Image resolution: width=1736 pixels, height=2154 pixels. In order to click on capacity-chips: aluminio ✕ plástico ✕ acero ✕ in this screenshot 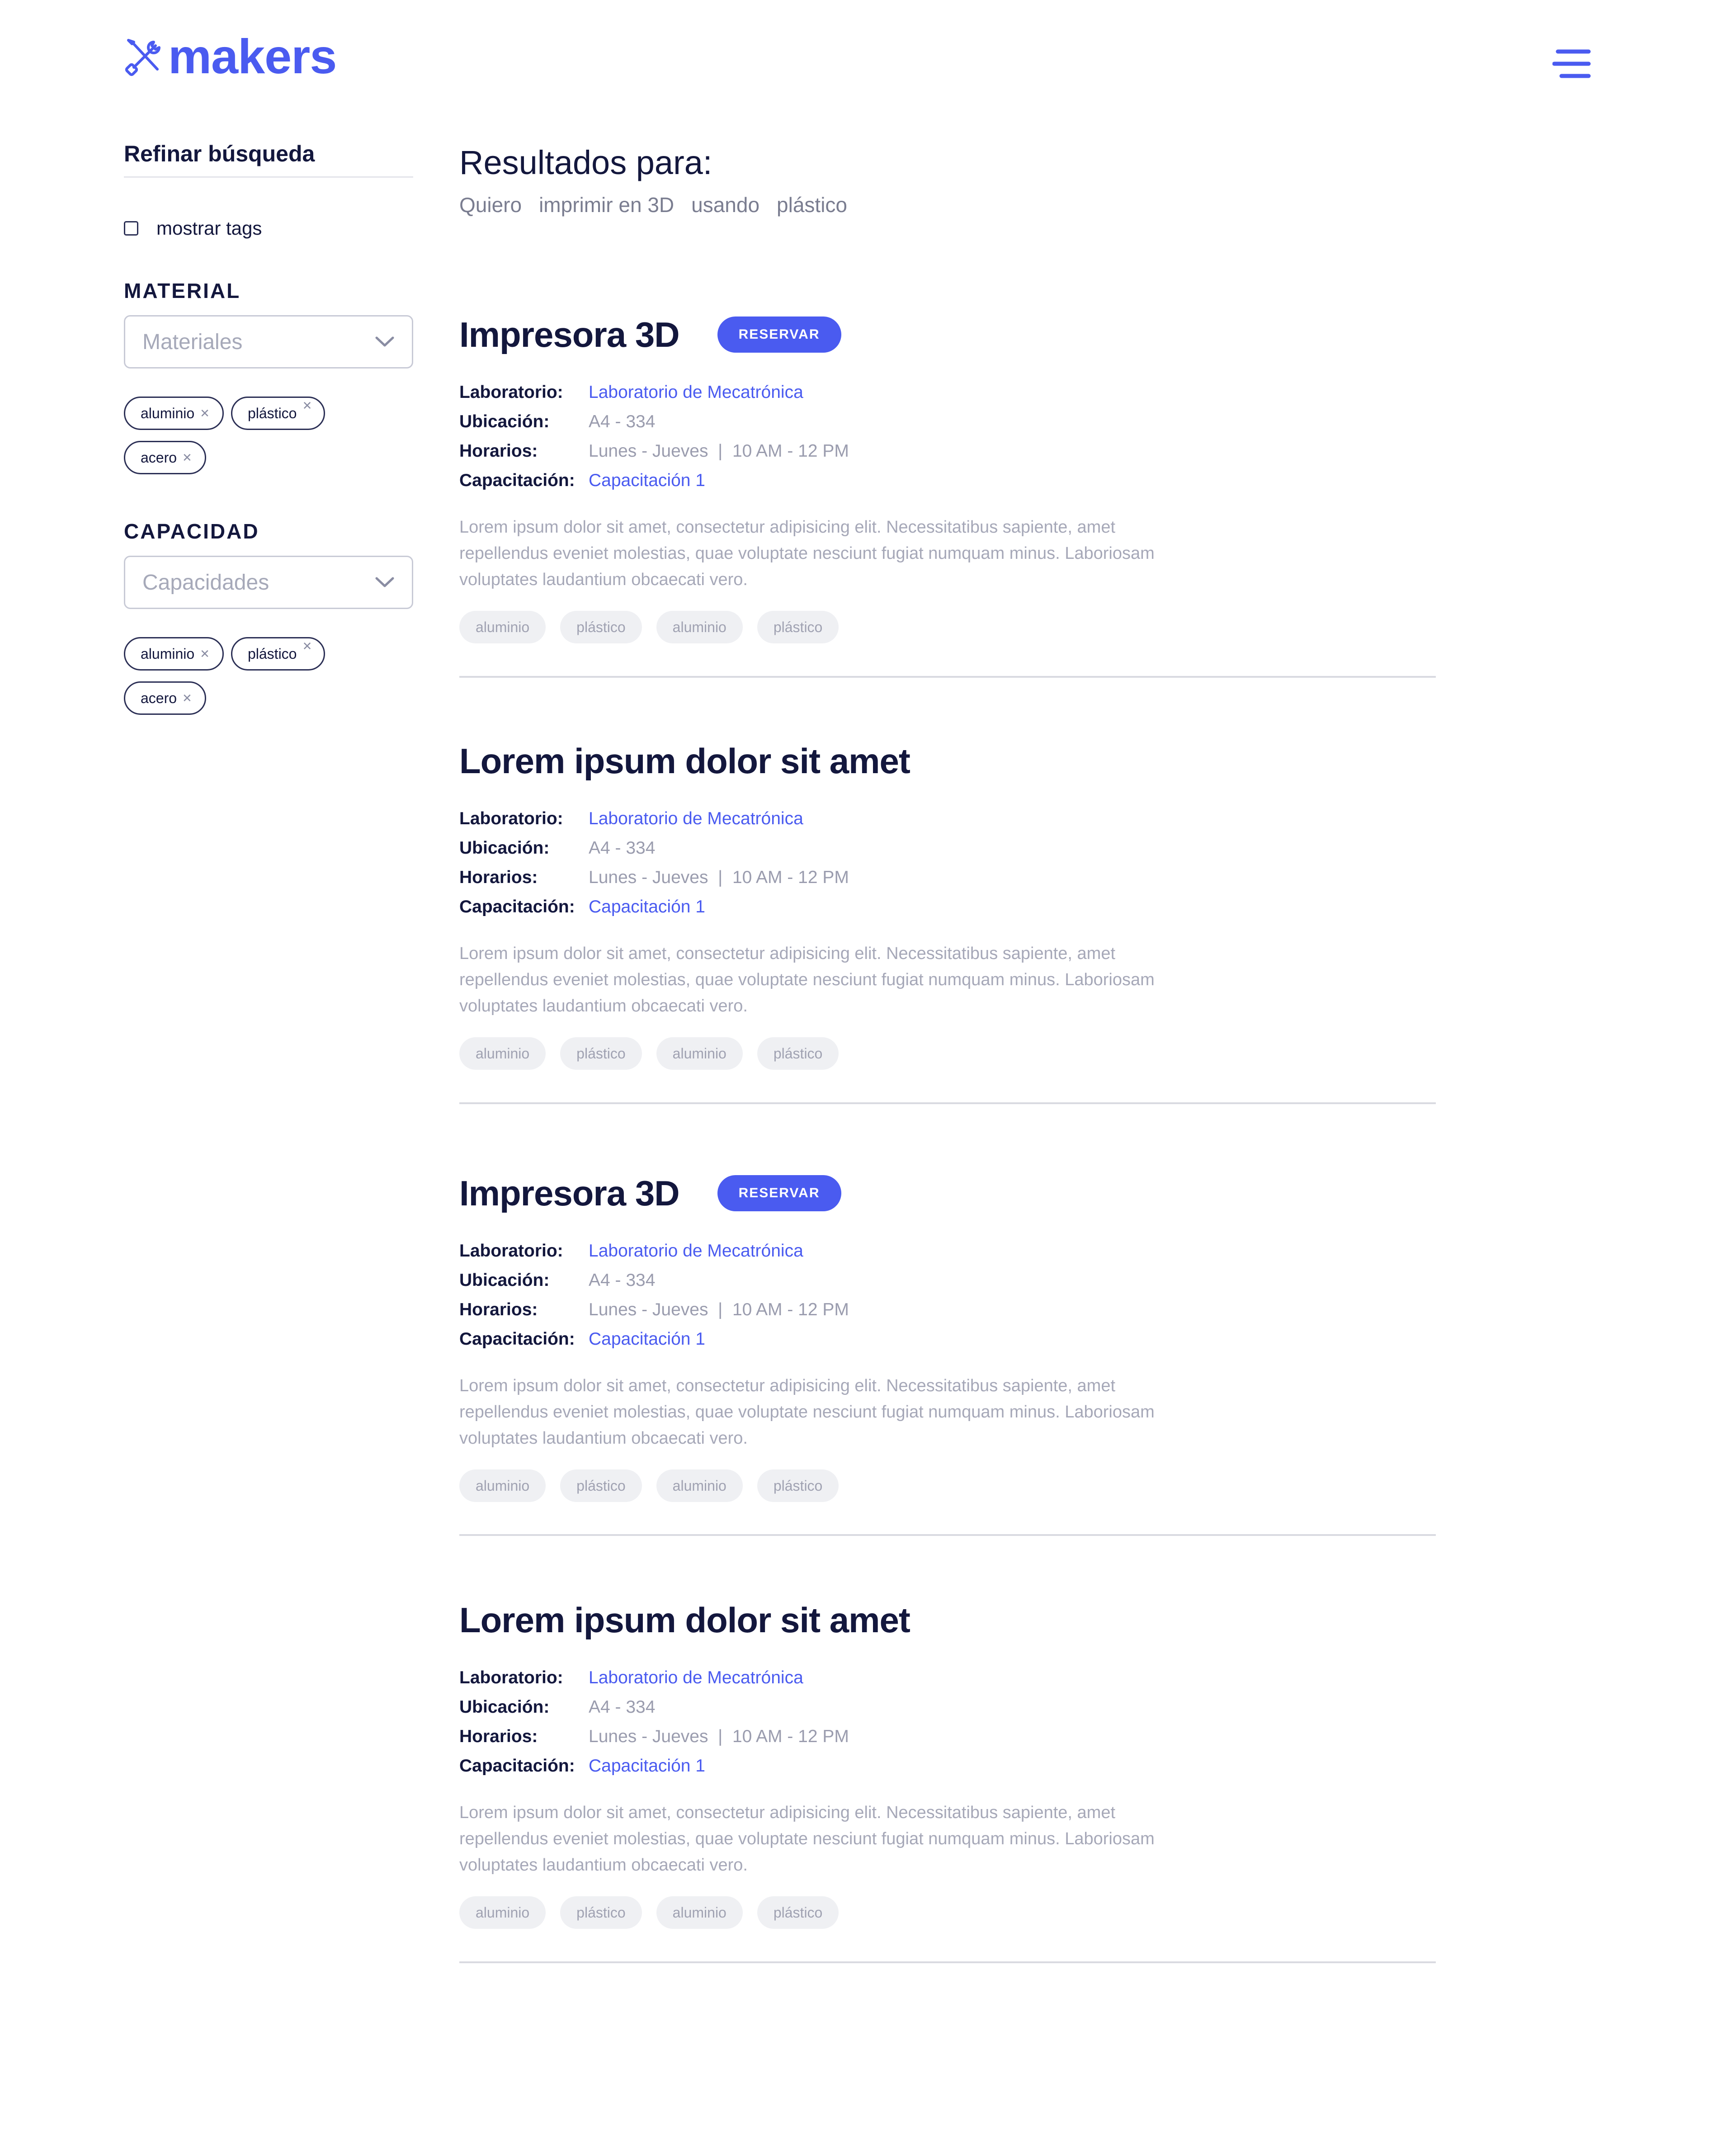, I will do `click(269, 676)`.